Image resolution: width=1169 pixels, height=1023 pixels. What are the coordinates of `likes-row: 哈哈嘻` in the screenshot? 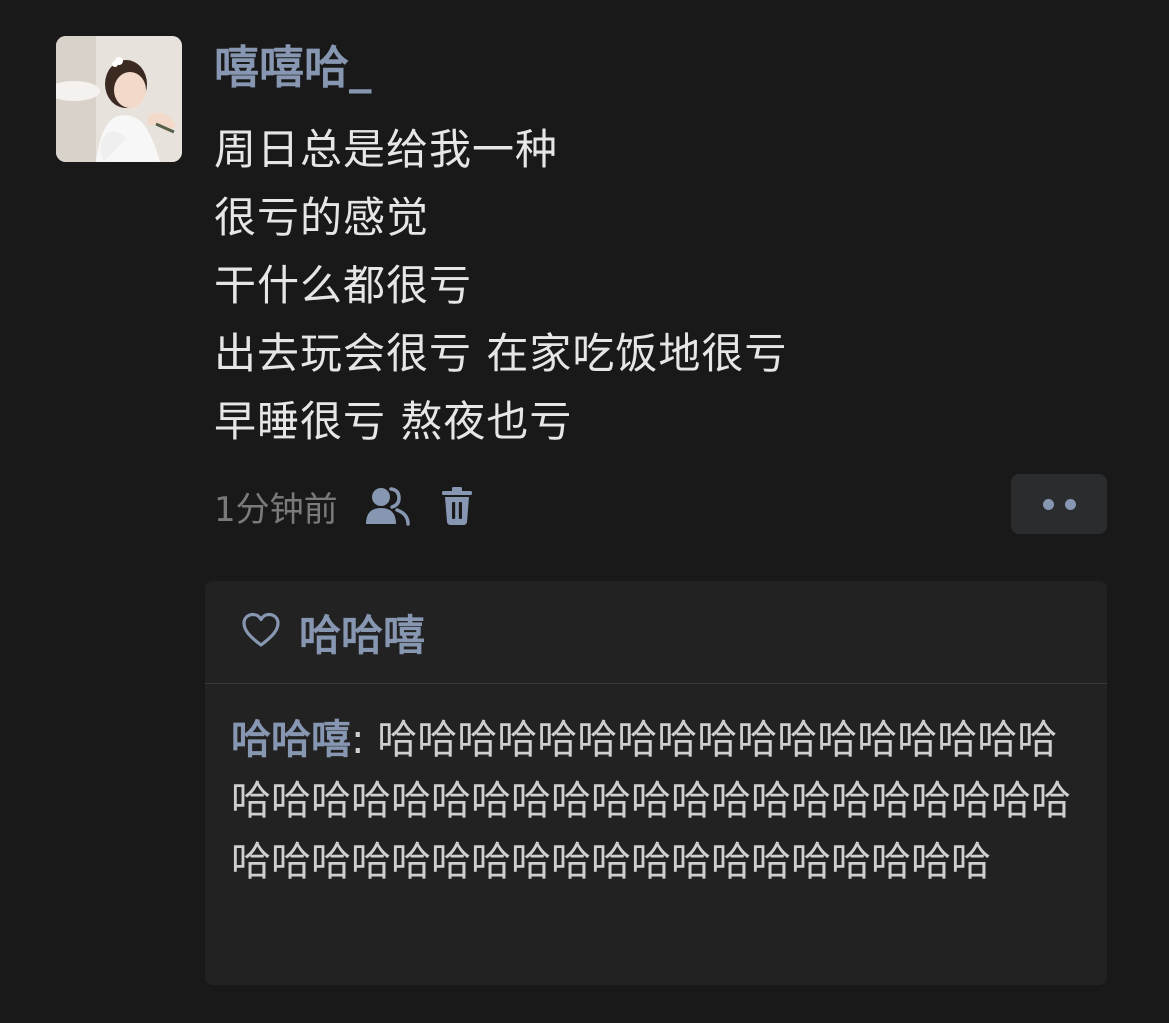 It's located at (656, 632).